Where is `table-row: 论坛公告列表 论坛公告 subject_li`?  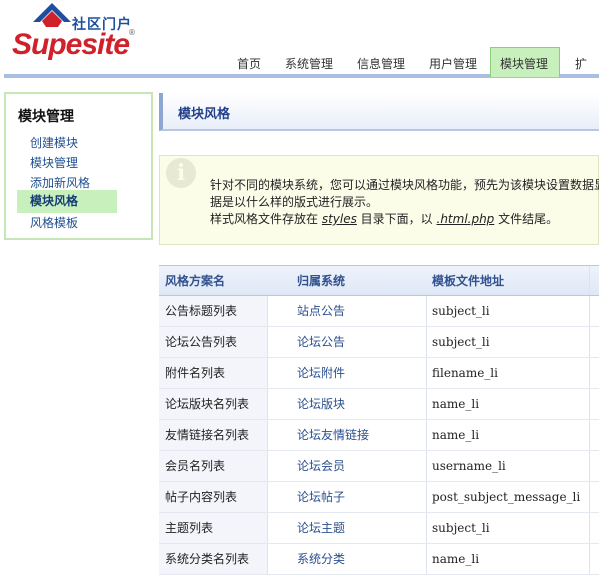
table-row: 论坛公告列表 论坛公告 subject_li is located at coordinates (379, 342).